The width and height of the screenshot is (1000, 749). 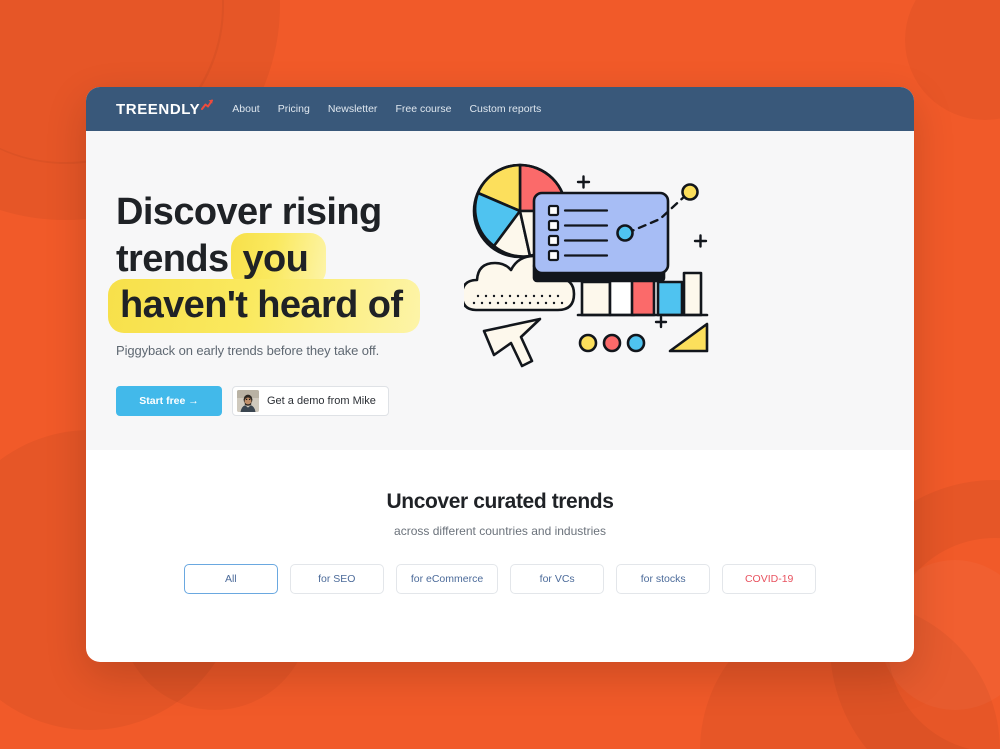 I want to click on section-title: Uncover curated trends, so click(x=500, y=501).